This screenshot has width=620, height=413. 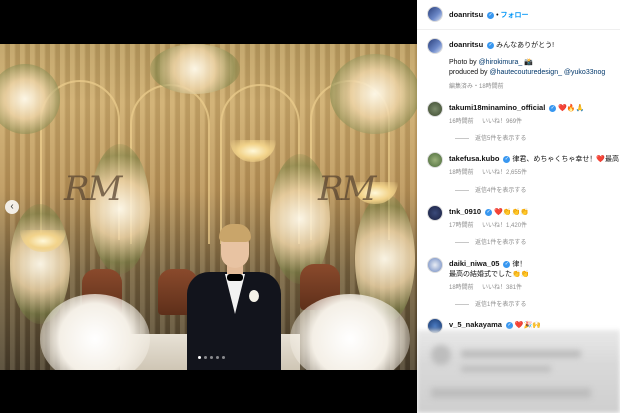 I want to click on caption-line: doanritsu ✓ みんなありがとう!, so click(x=501, y=45).